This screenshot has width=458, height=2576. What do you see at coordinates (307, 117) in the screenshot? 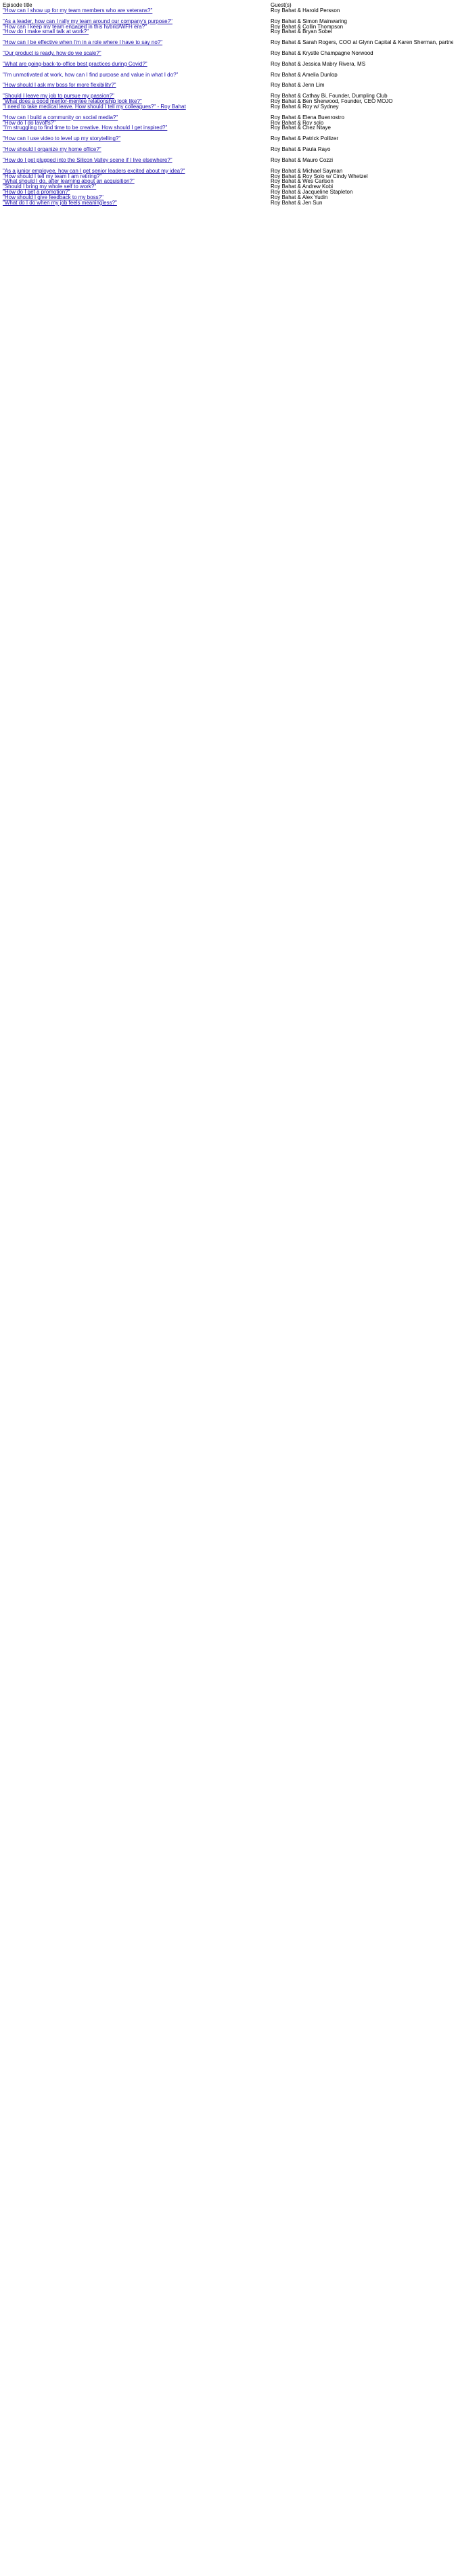
I see `episode-guests: Roy Bahat & Elena Buenrostro` at bounding box center [307, 117].